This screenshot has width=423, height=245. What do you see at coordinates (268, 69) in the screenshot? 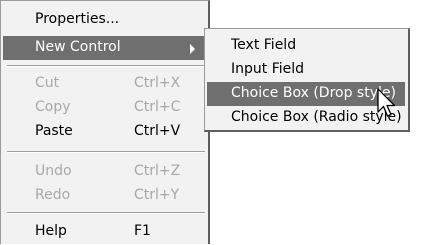
I see `submenu-item-label: Input Field` at bounding box center [268, 69].